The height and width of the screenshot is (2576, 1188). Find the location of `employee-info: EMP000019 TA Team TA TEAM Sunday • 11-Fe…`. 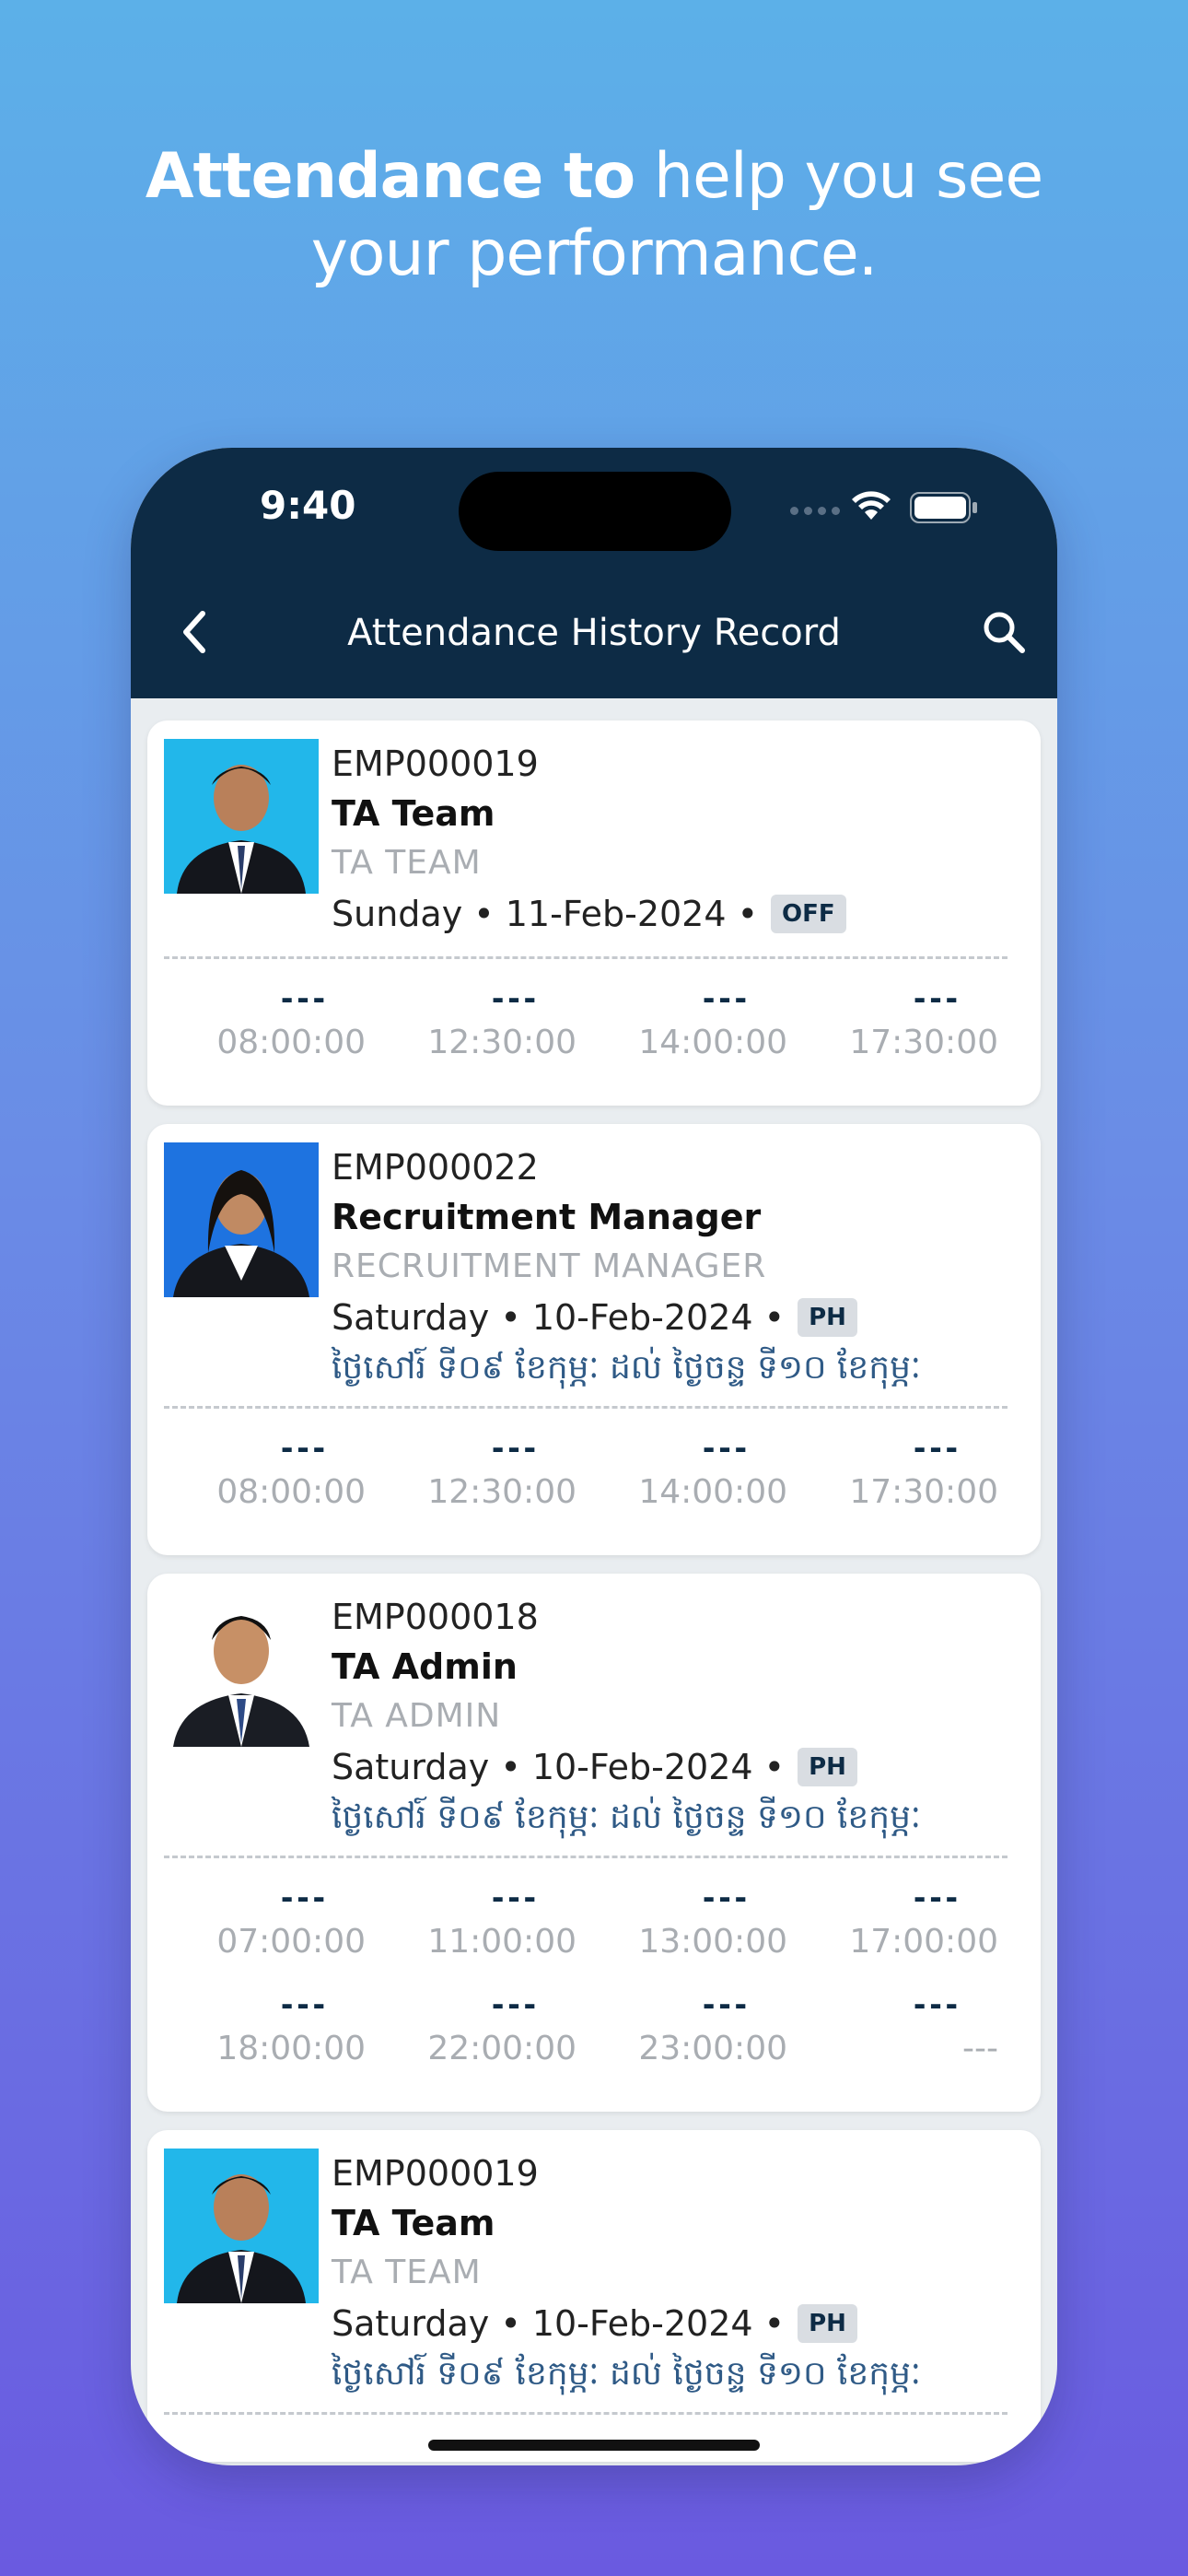

employee-info: EMP000019 TA Team TA TEAM Sunday • 11-Fe… is located at coordinates (677, 839).